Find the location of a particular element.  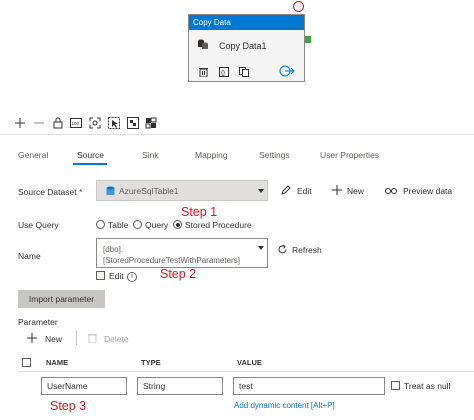

preview-icon is located at coordinates (391, 191).